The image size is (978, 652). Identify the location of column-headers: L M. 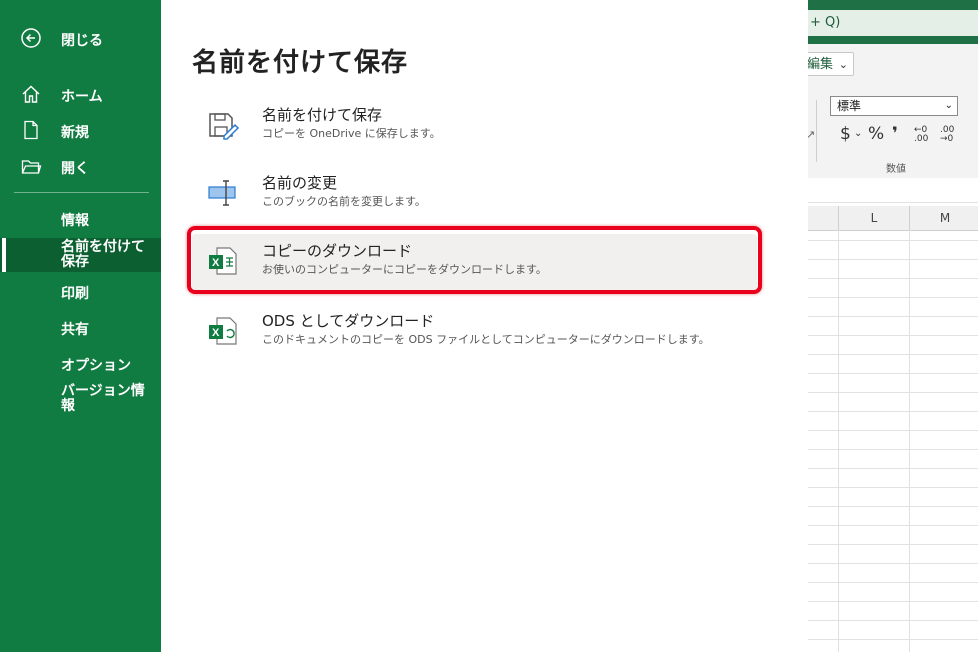
(893, 218).